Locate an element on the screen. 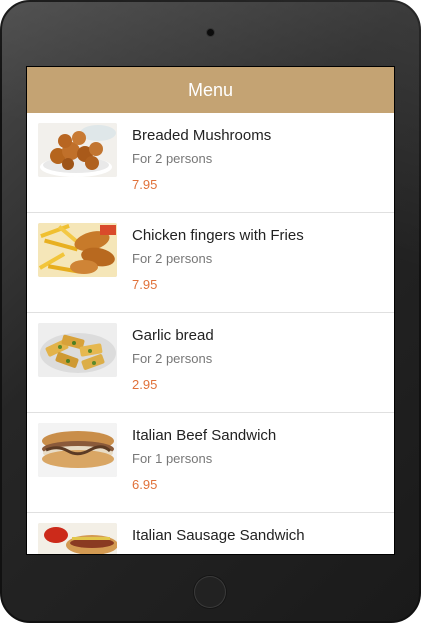 The width and height of the screenshot is (421, 623). page-title: Menu is located at coordinates (210, 89).